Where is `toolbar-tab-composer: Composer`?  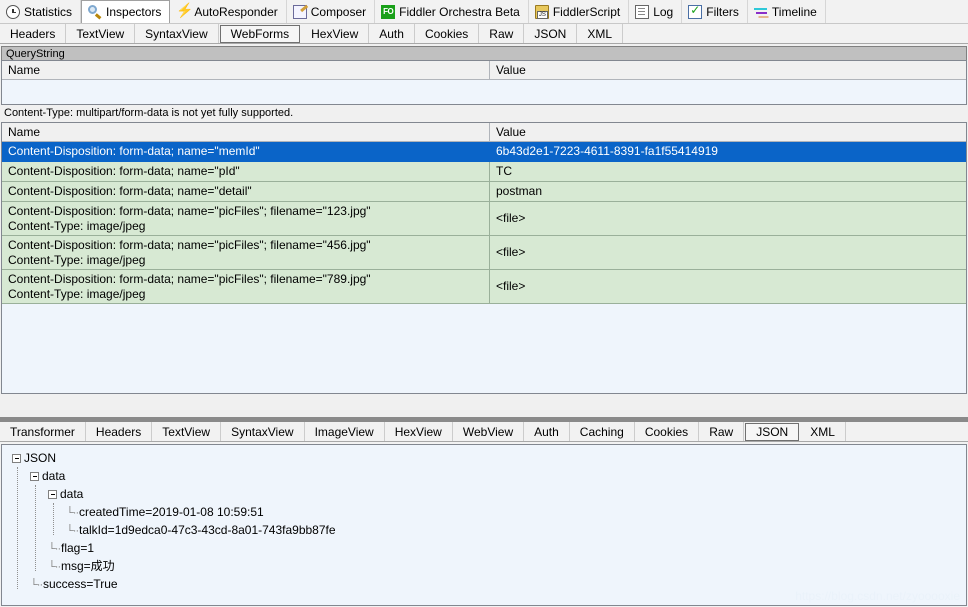 toolbar-tab-composer: Composer is located at coordinates (331, 11).